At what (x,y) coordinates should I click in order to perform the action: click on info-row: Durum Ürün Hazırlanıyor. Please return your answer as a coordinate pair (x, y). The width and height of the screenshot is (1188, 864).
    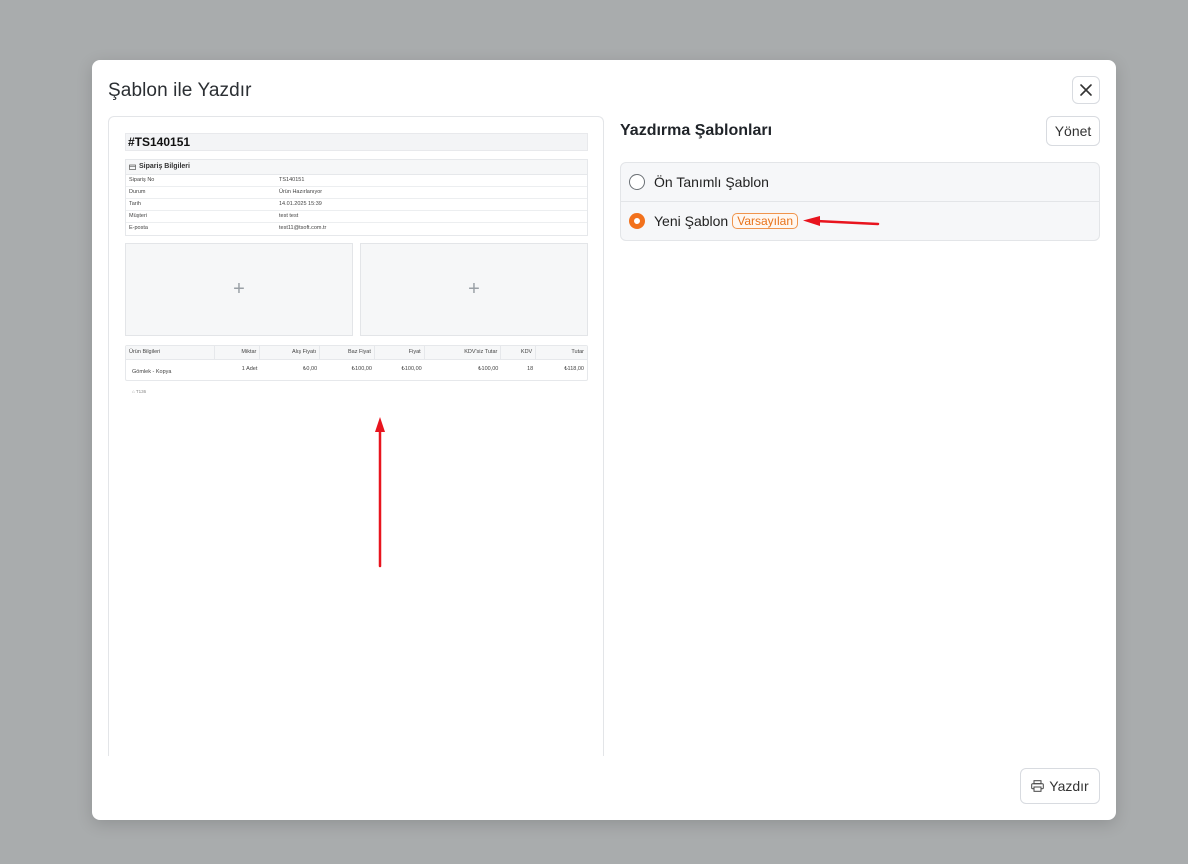
    Looking at the image, I should click on (356, 193).